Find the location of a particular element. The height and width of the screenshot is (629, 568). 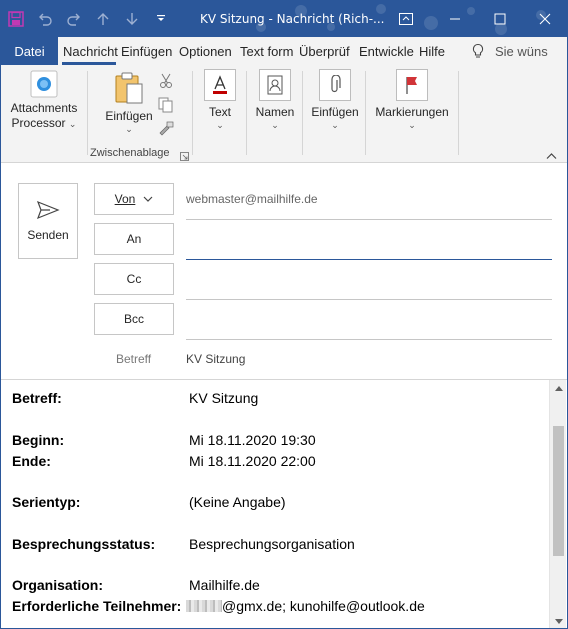

paste-label: Einfügen is located at coordinates (129, 116).